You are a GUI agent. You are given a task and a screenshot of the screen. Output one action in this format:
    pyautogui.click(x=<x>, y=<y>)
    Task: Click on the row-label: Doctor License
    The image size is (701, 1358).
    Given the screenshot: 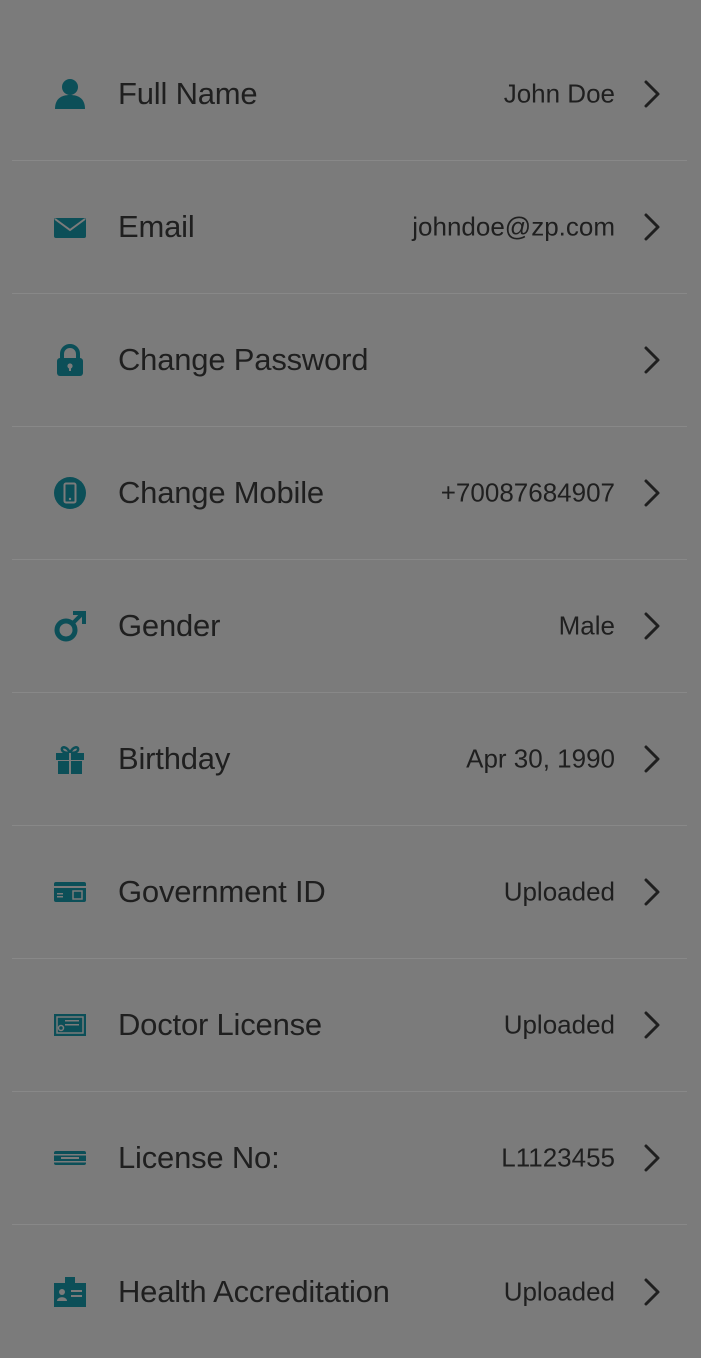 What is the action you would take?
    pyautogui.click(x=220, y=1024)
    